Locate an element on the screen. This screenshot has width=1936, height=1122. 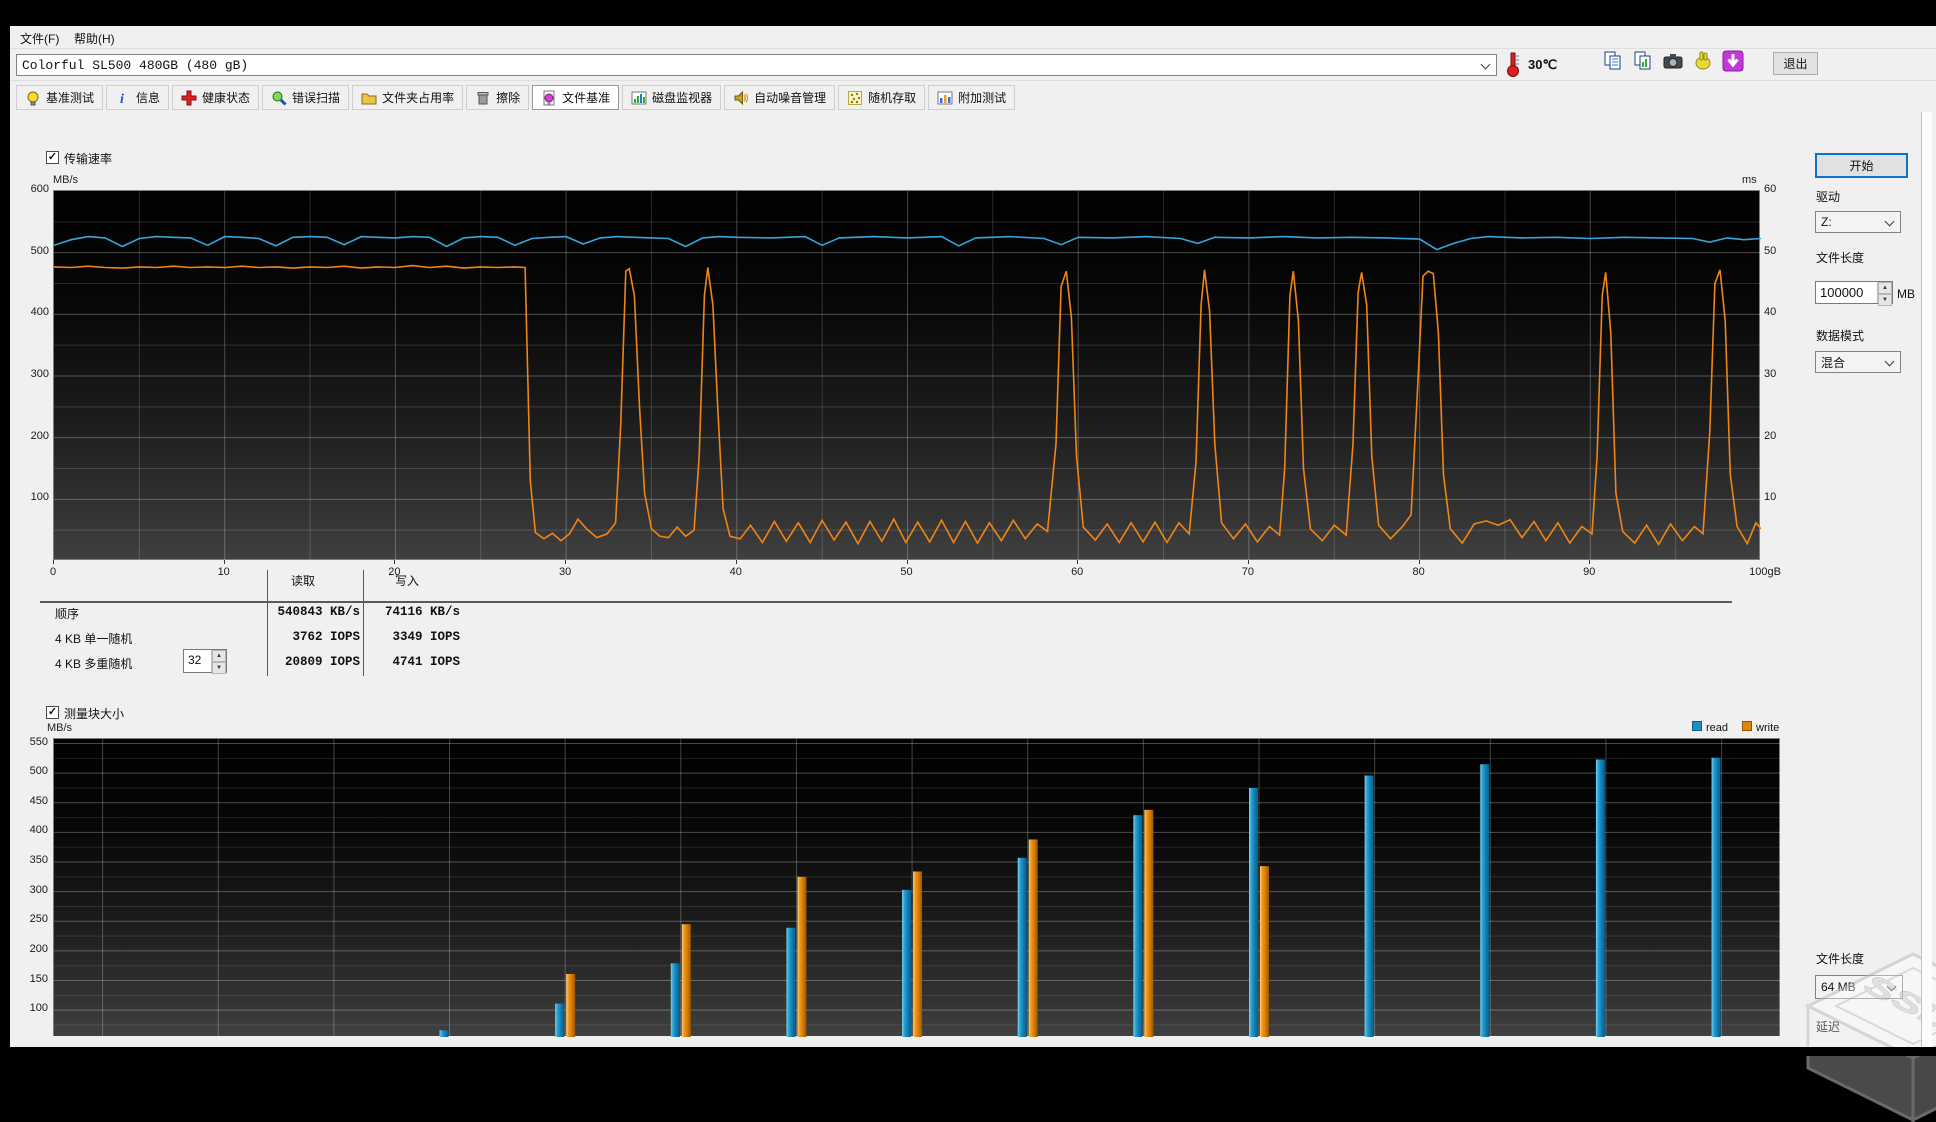
start-button: 开始 is located at coordinates (1861, 165).